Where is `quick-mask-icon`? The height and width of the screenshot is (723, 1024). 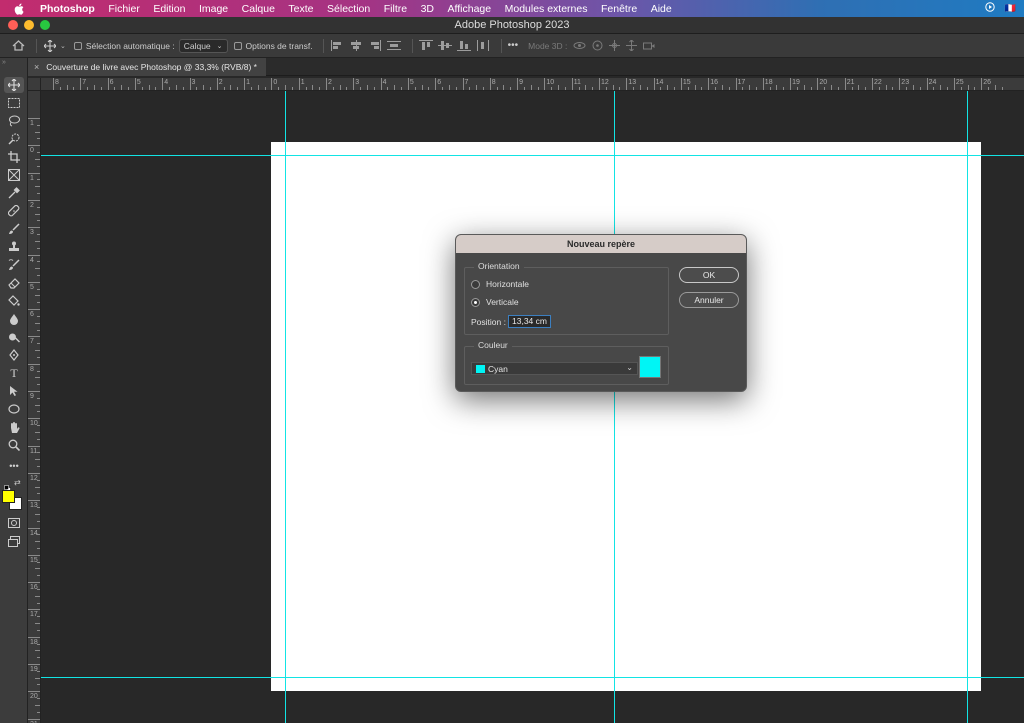 quick-mask-icon is located at coordinates (14, 523).